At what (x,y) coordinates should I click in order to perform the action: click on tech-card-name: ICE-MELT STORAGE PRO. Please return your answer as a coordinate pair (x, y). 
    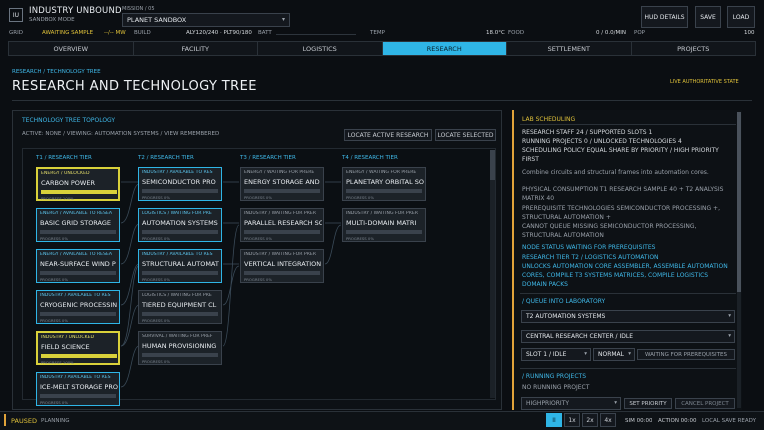
    Looking at the image, I should click on (79, 387).